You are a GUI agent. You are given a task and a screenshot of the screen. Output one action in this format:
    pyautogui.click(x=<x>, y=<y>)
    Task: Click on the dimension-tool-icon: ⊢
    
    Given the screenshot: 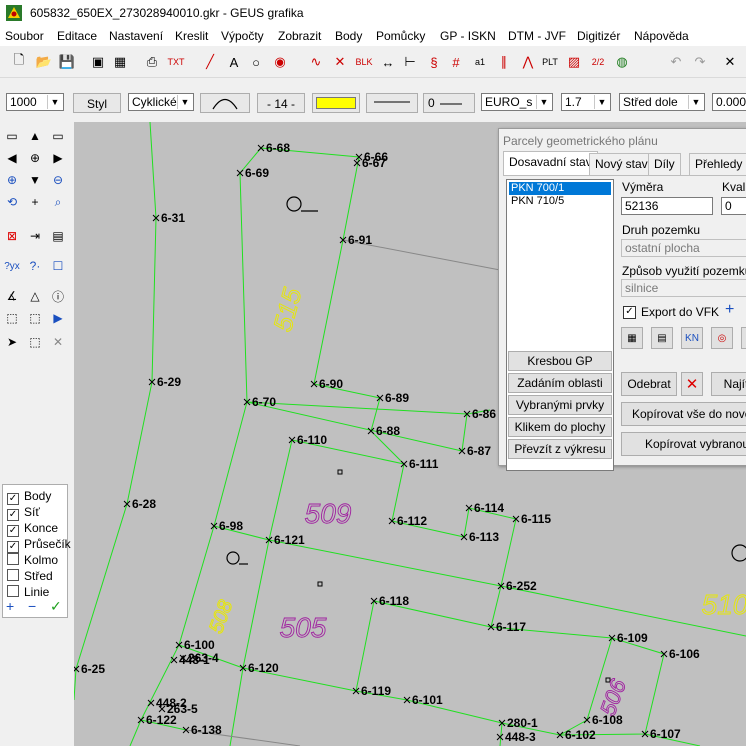 What is the action you would take?
    pyautogui.click(x=410, y=62)
    